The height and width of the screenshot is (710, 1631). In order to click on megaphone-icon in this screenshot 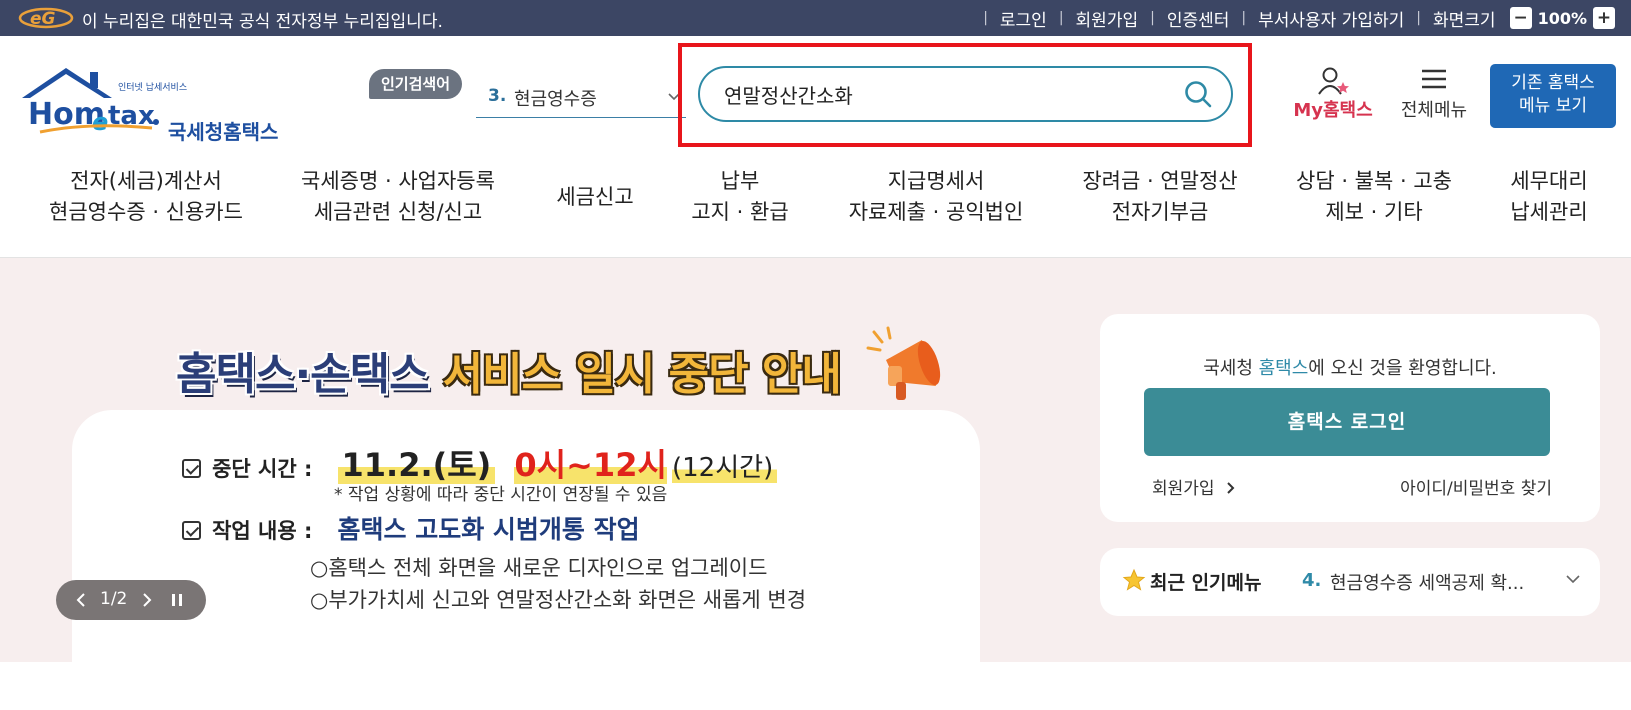, I will do `click(903, 363)`.